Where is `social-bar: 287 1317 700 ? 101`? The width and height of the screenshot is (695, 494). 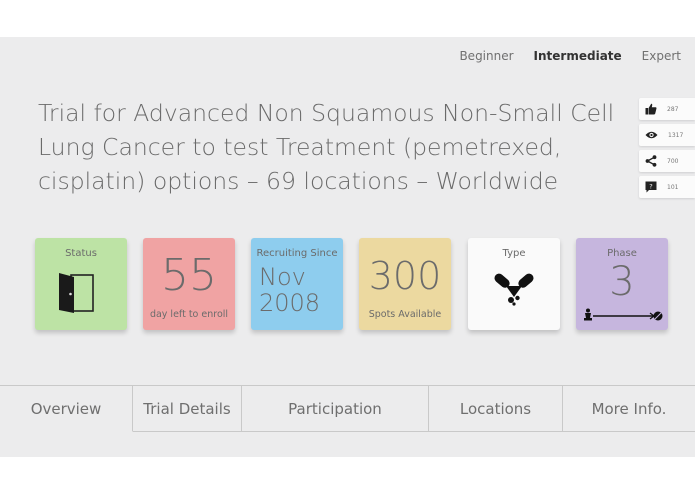 social-bar: 287 1317 700 ? 101 is located at coordinates (667, 150).